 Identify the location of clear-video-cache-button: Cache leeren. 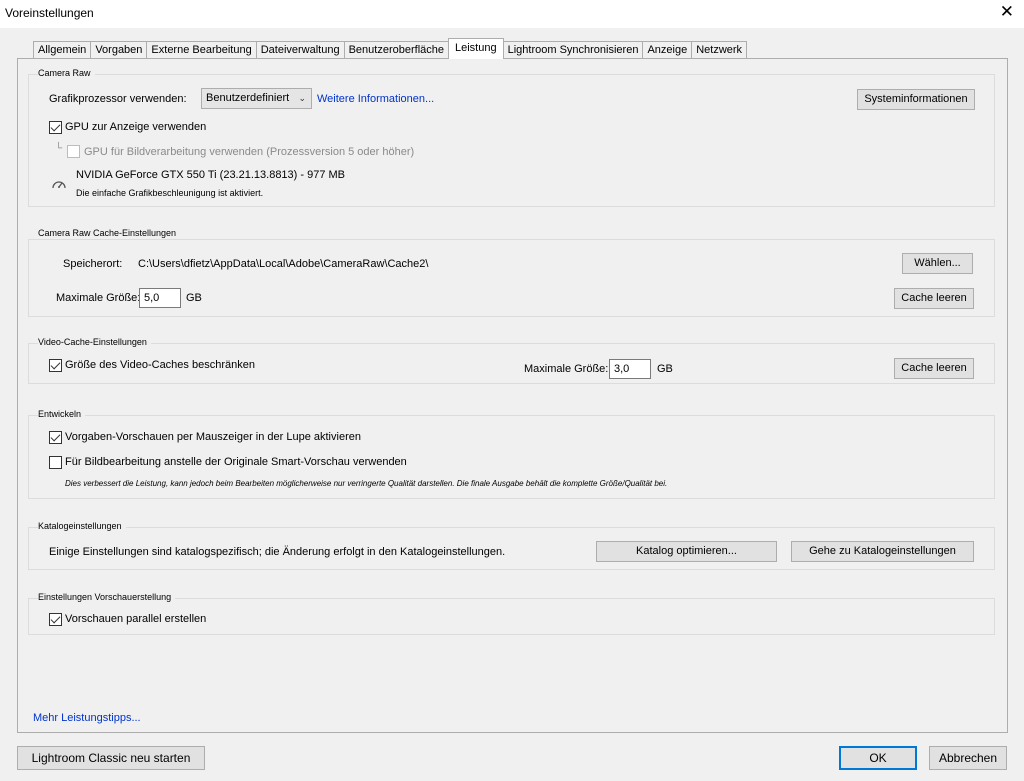
(934, 368).